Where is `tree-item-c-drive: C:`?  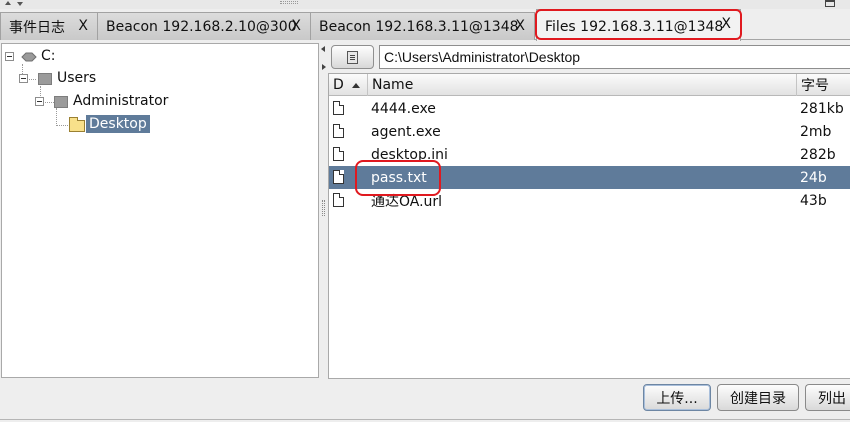
tree-item-c-drive: C: is located at coordinates (161, 57).